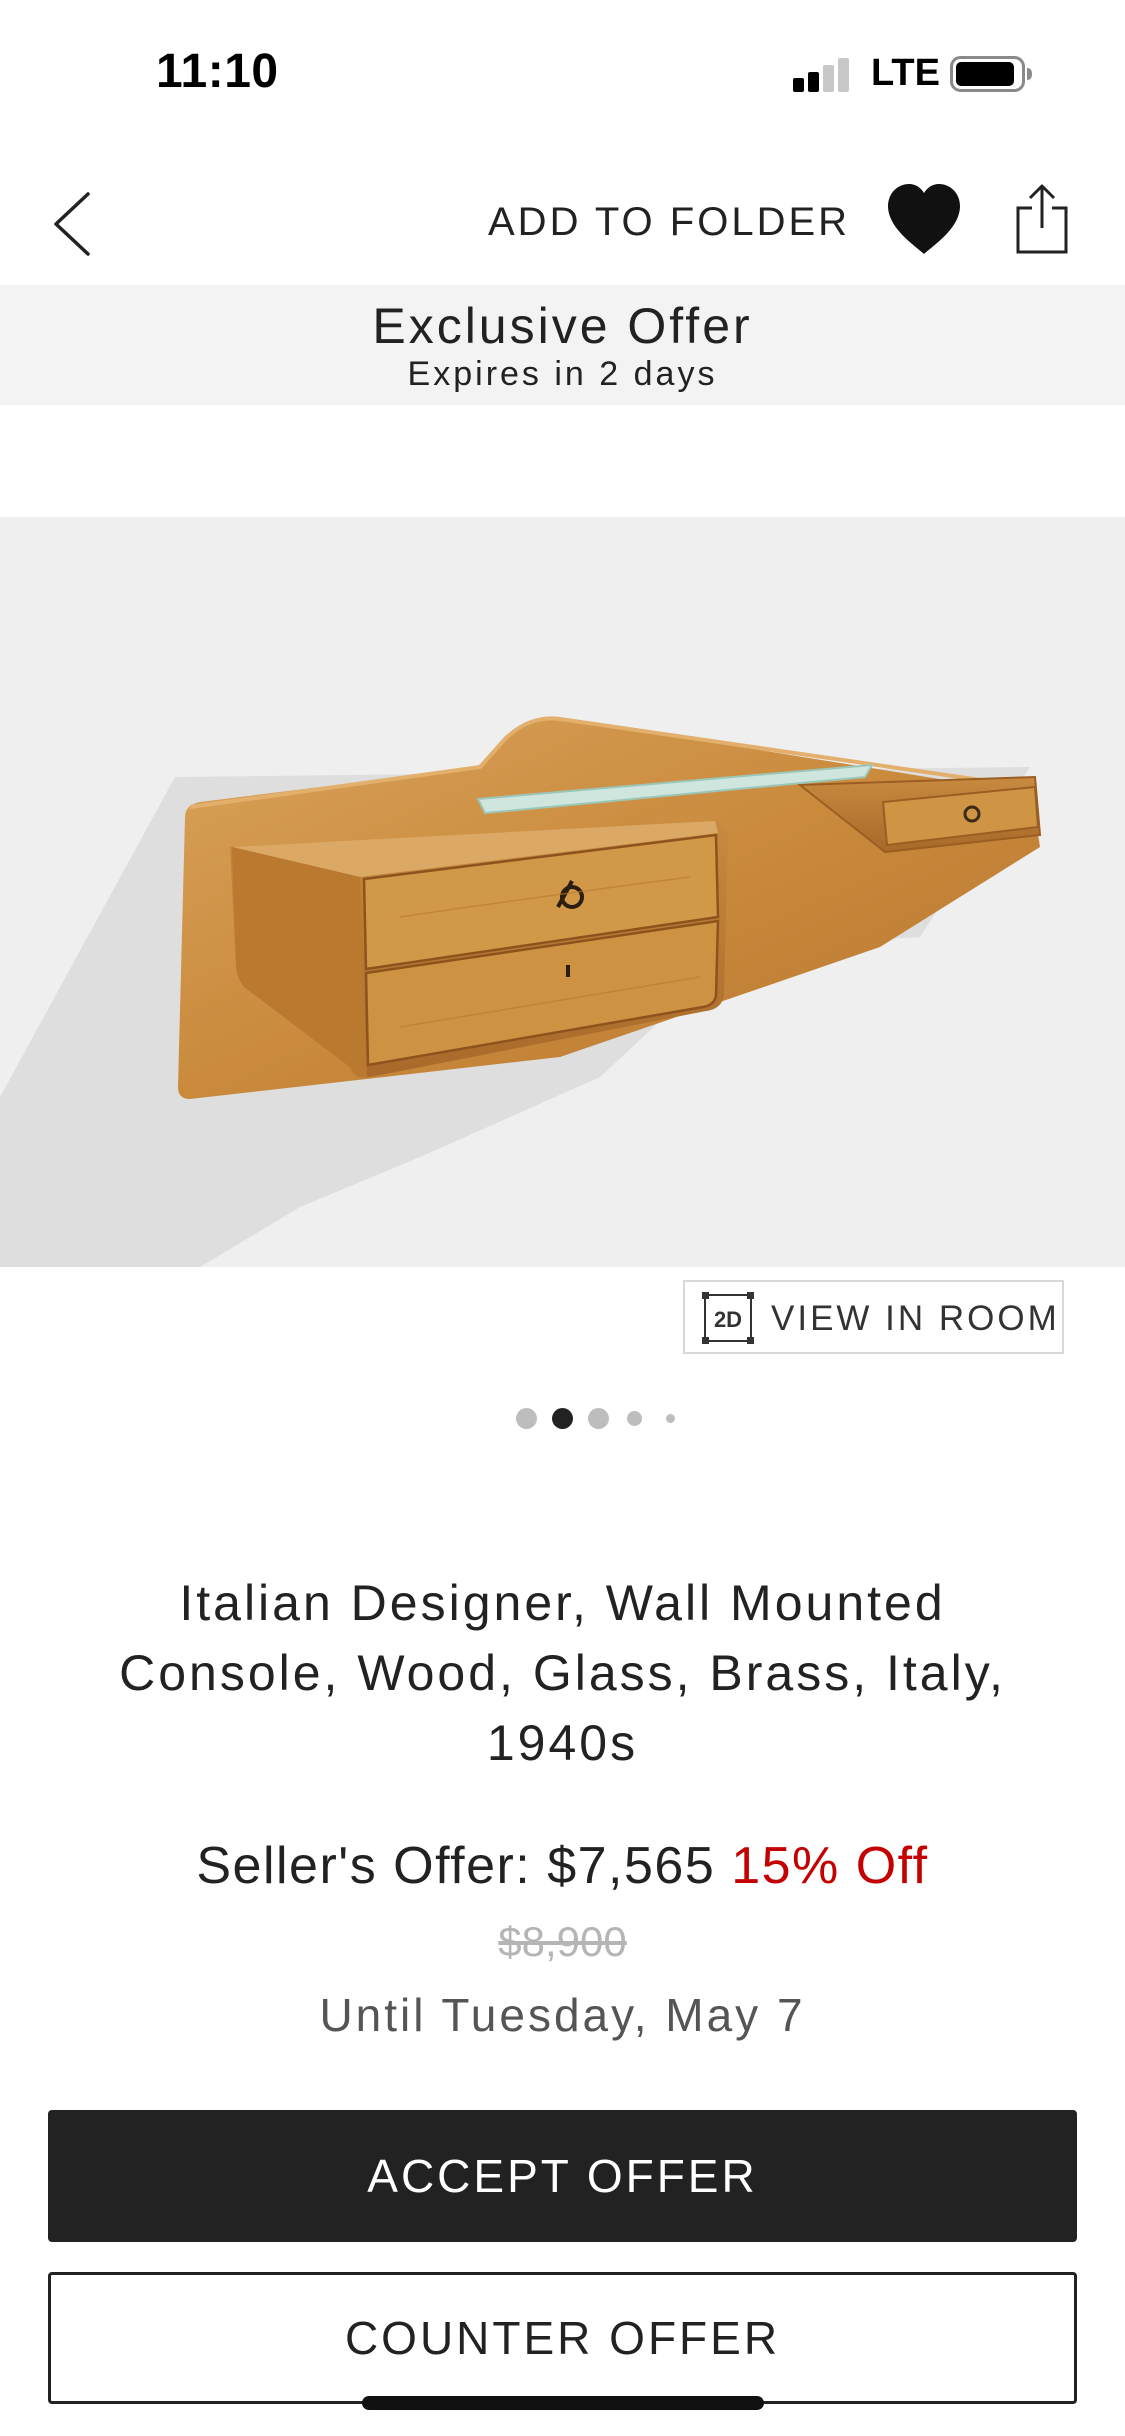  I want to click on seller-offer-price: Seller's Offer: $7,565, so click(456, 1866).